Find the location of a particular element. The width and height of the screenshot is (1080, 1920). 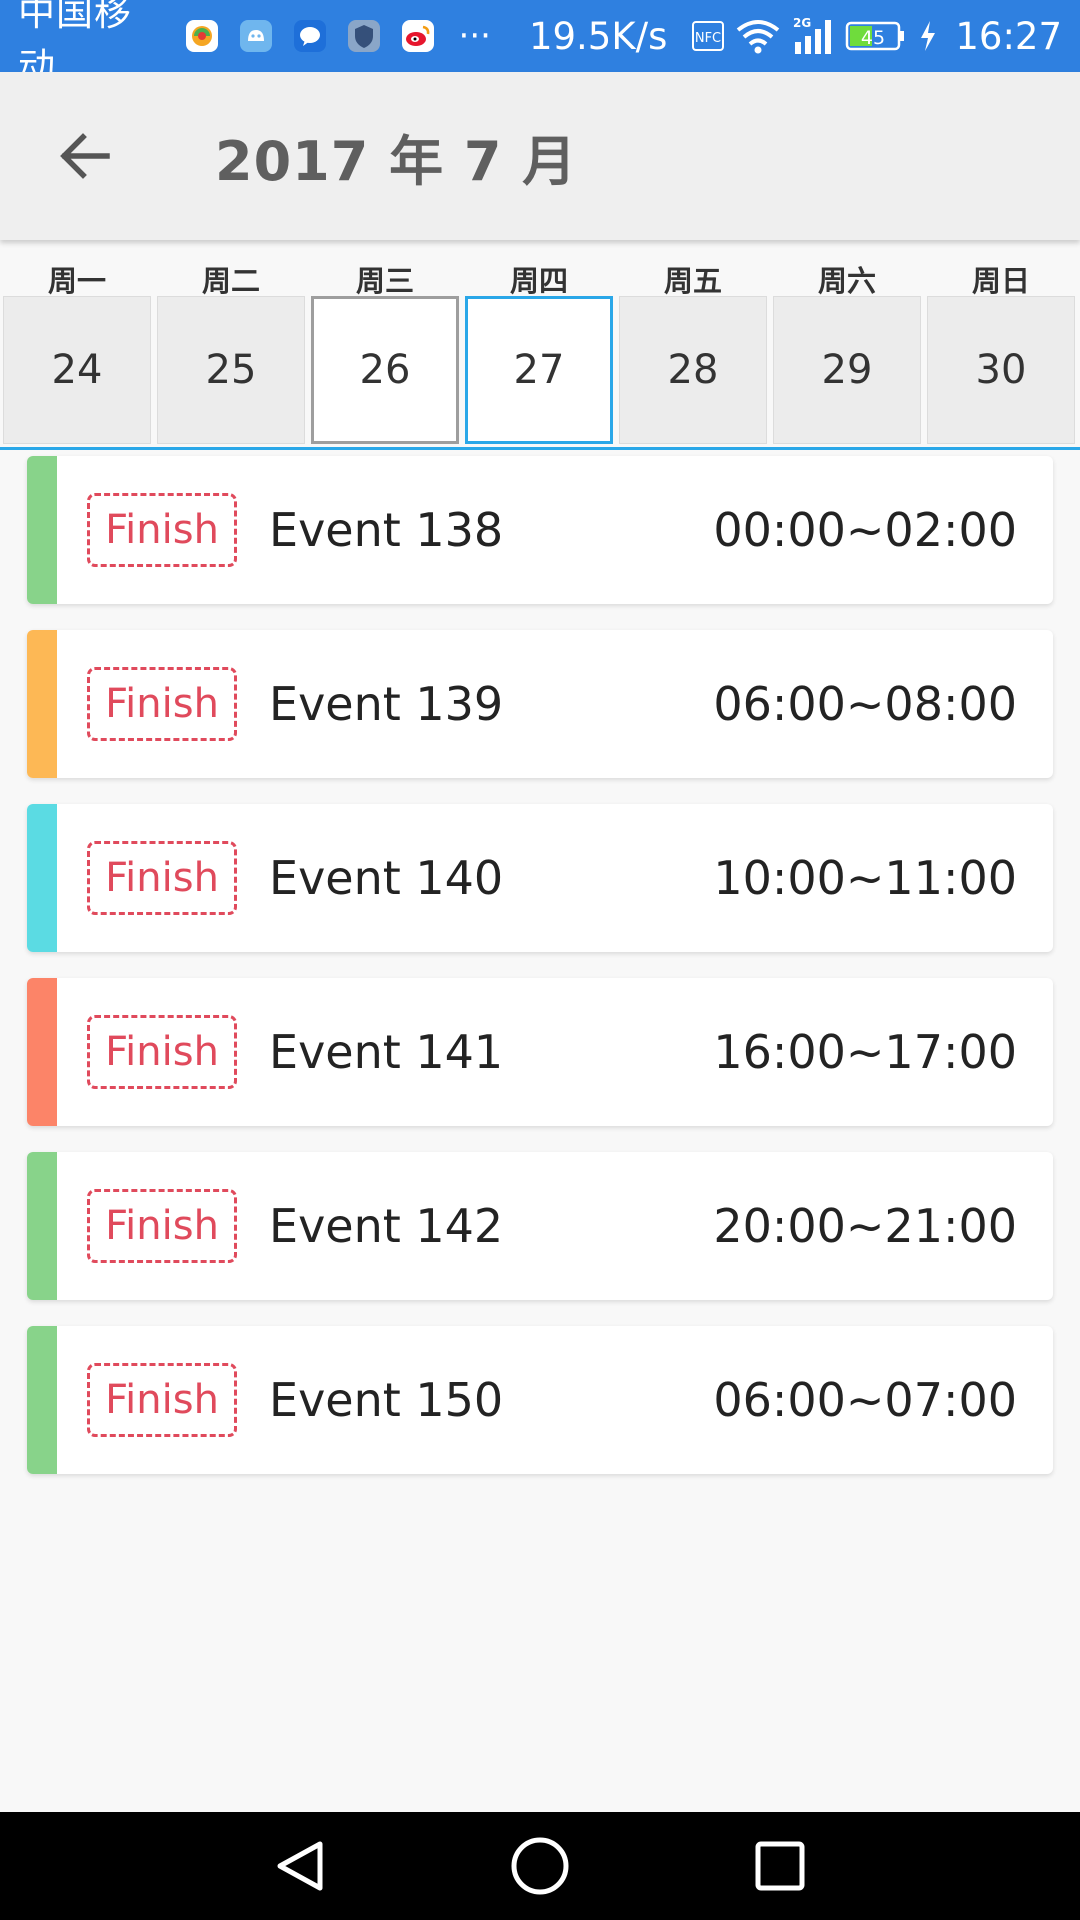

event-name: Event 139 is located at coordinates (386, 704).